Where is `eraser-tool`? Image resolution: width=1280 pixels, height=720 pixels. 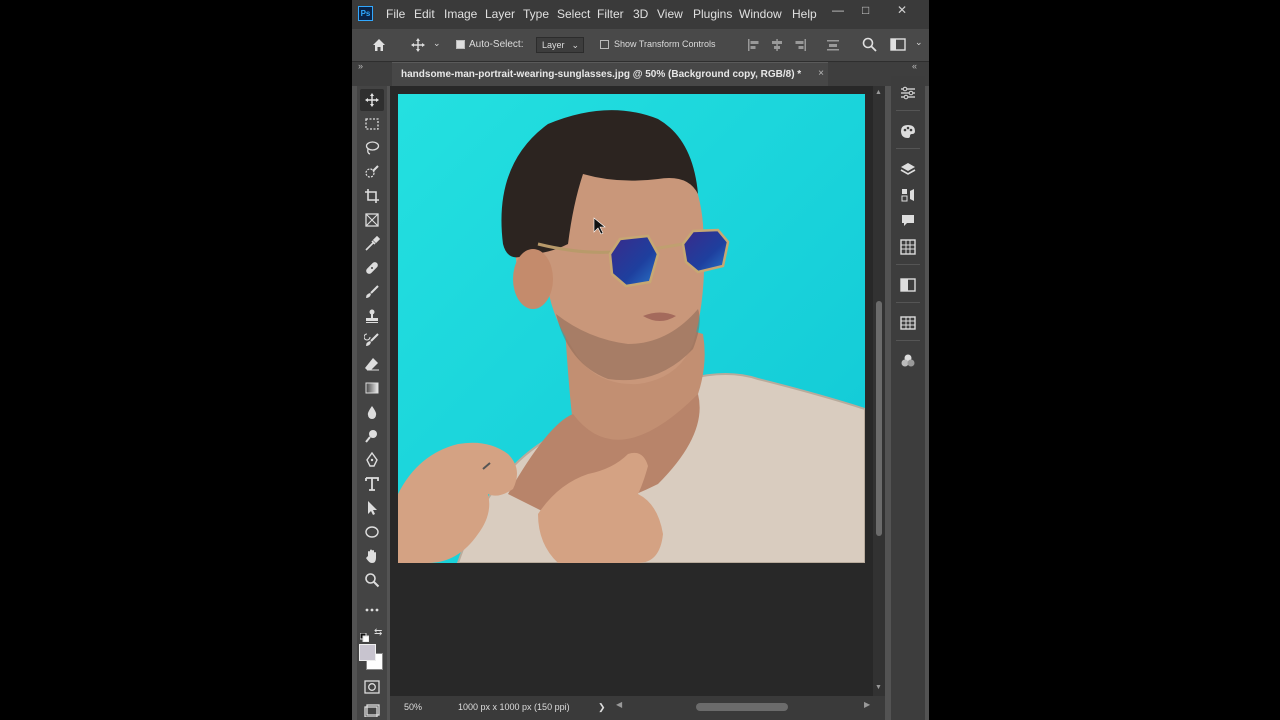
eraser-tool is located at coordinates (372, 364).